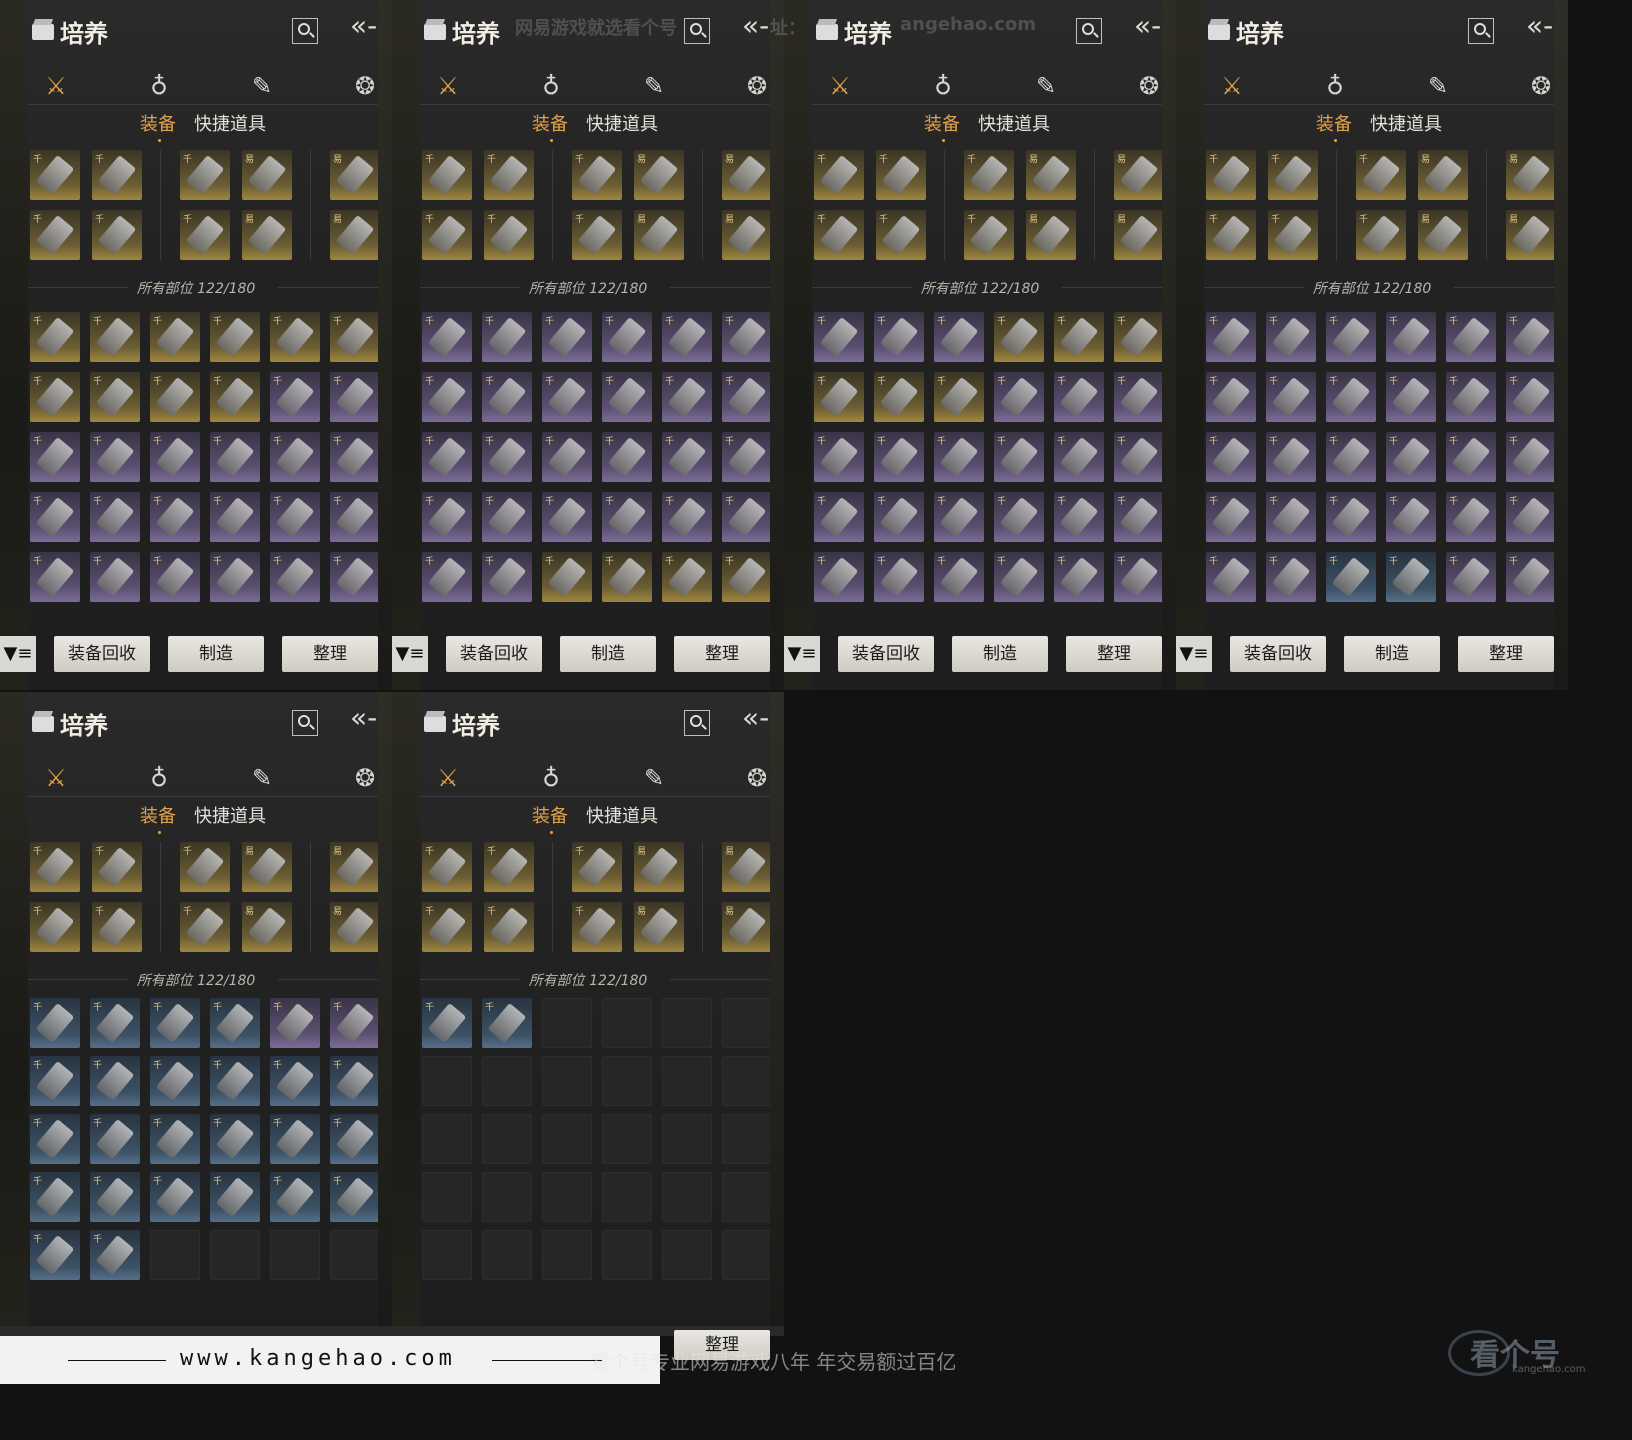 Image resolution: width=1632 pixels, height=1440 pixels. What do you see at coordinates (654, 86) in the screenshot?
I see `scroll-icon: ✎` at bounding box center [654, 86].